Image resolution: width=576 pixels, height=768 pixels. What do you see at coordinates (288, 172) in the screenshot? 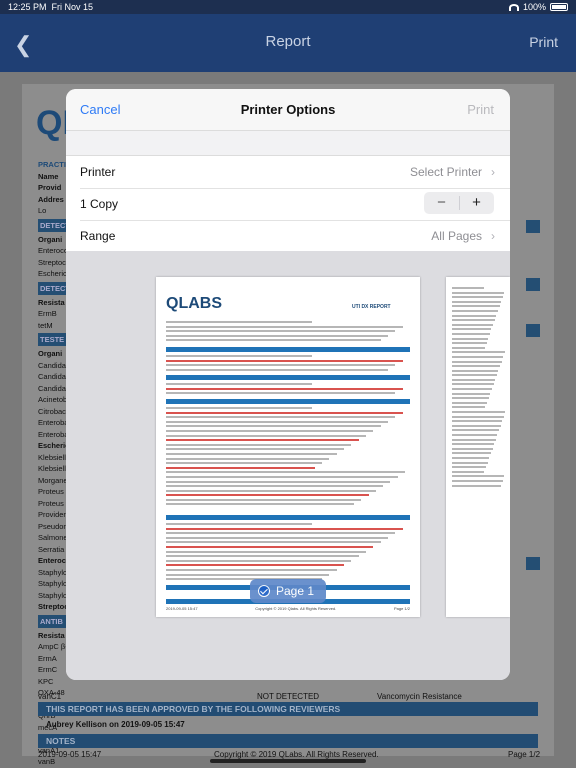
I see `printer-row: Printer Select Printer ›` at bounding box center [288, 172].